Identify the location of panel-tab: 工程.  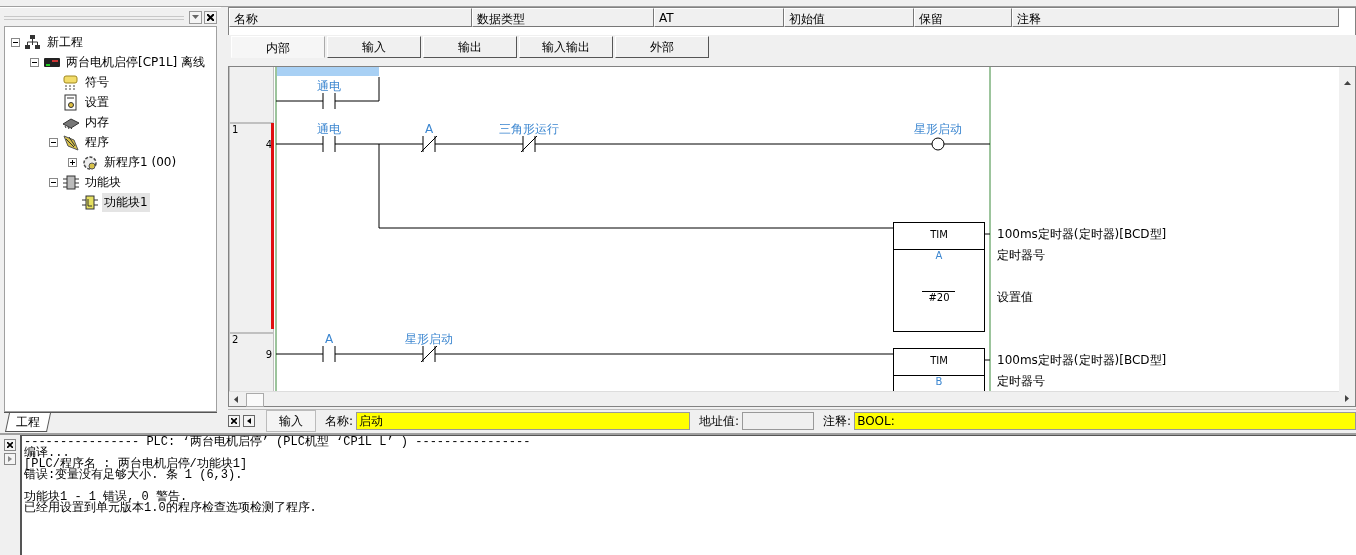
(28, 422).